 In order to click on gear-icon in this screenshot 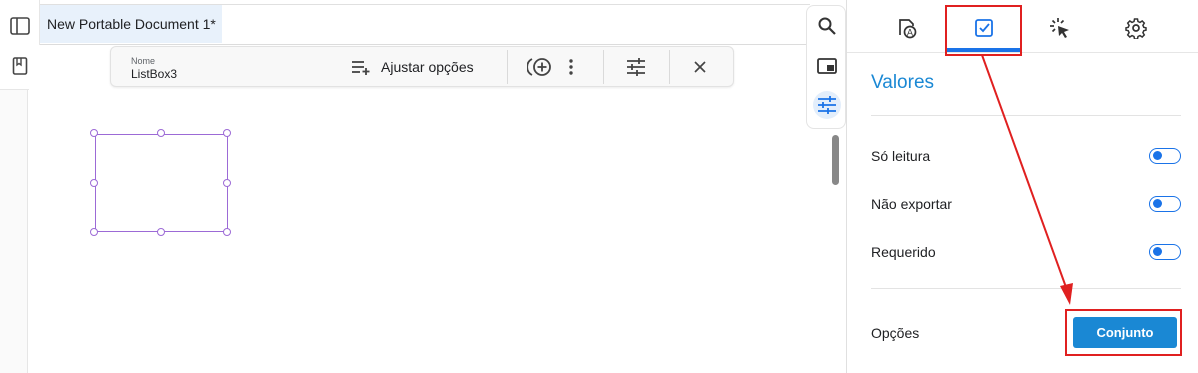, I will do `click(1136, 28)`.